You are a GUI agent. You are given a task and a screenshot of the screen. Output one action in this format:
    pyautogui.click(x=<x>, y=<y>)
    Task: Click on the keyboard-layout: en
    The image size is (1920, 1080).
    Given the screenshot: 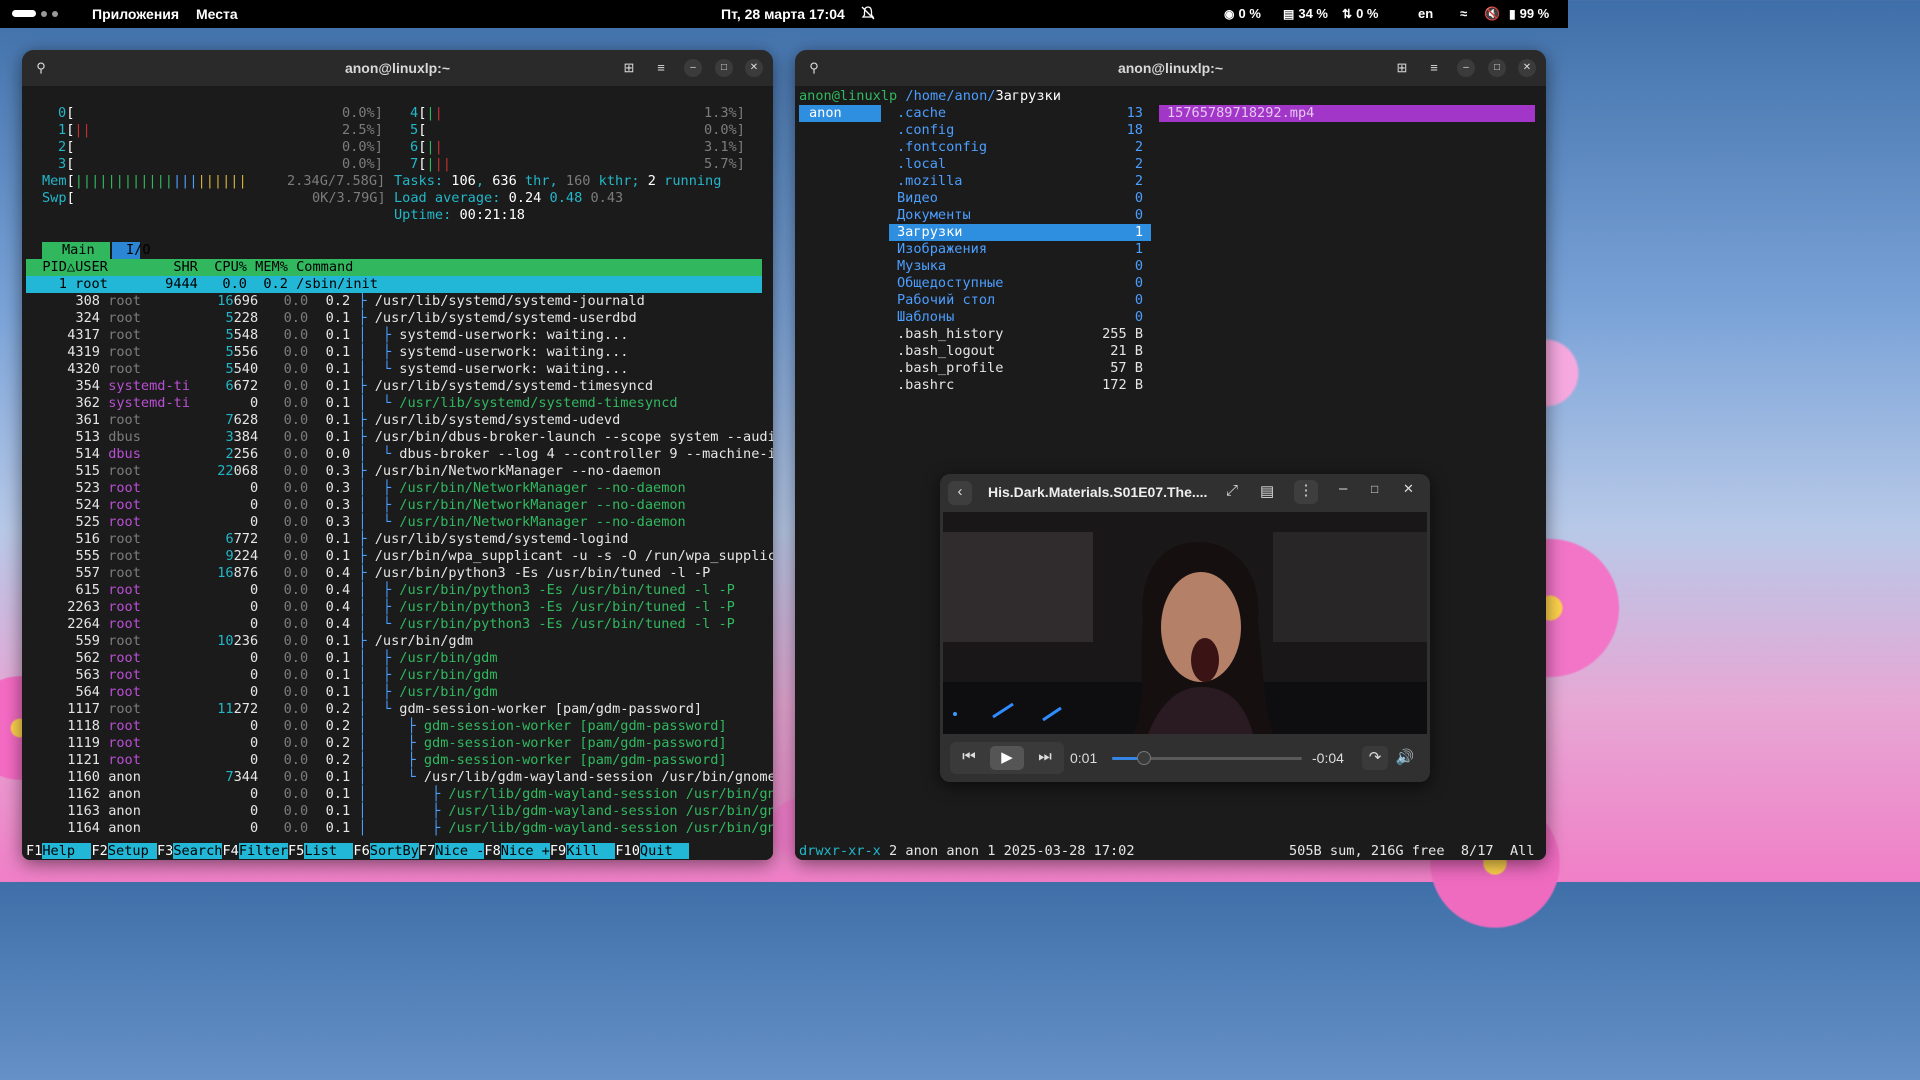 What is the action you would take?
    pyautogui.click(x=1425, y=13)
    